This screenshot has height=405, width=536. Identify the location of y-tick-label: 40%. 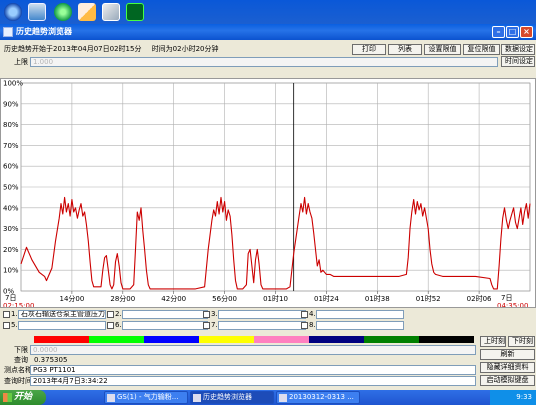
(11, 208).